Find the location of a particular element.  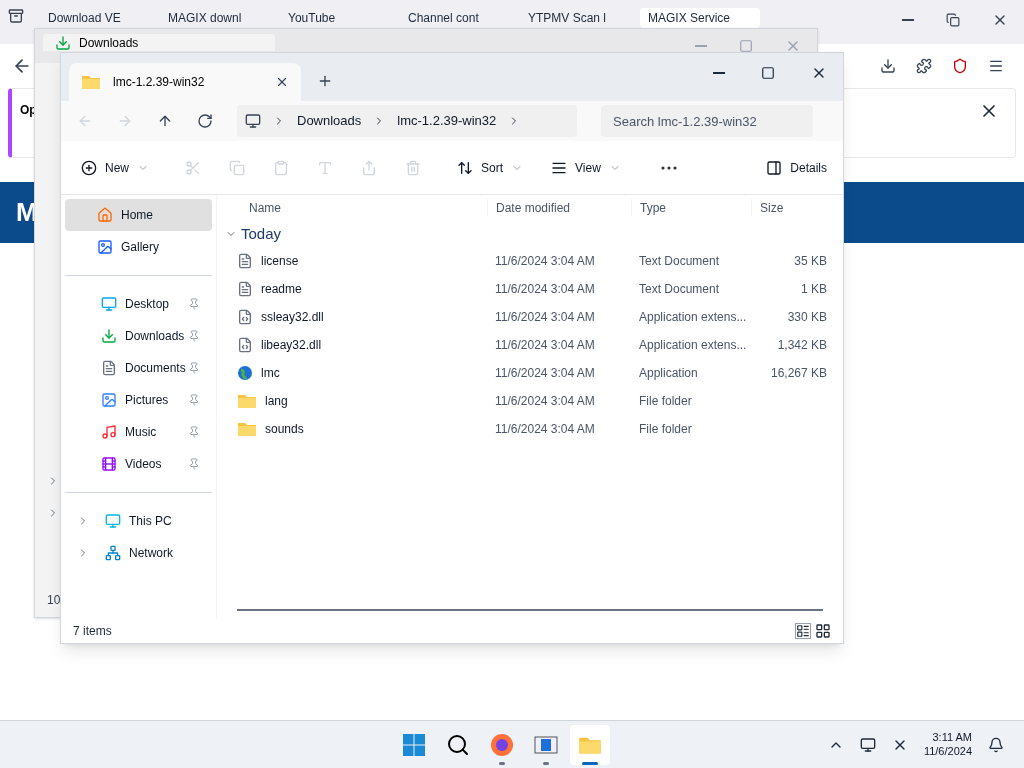

type-cell-text: File folder is located at coordinates (665, 429).